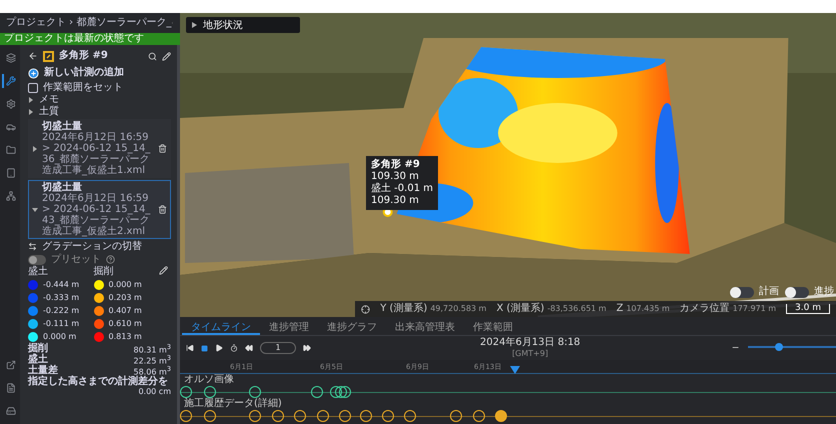 Image resolution: width=836 pixels, height=424 pixels. What do you see at coordinates (99, 209) in the screenshot?
I see `measurement-card: 切盛土量 2024年6月12日 16:59 > 2024-06-12 15_14_43_都麓ソーラーパーク造成工事_仮盛土2.xml` at bounding box center [99, 209].